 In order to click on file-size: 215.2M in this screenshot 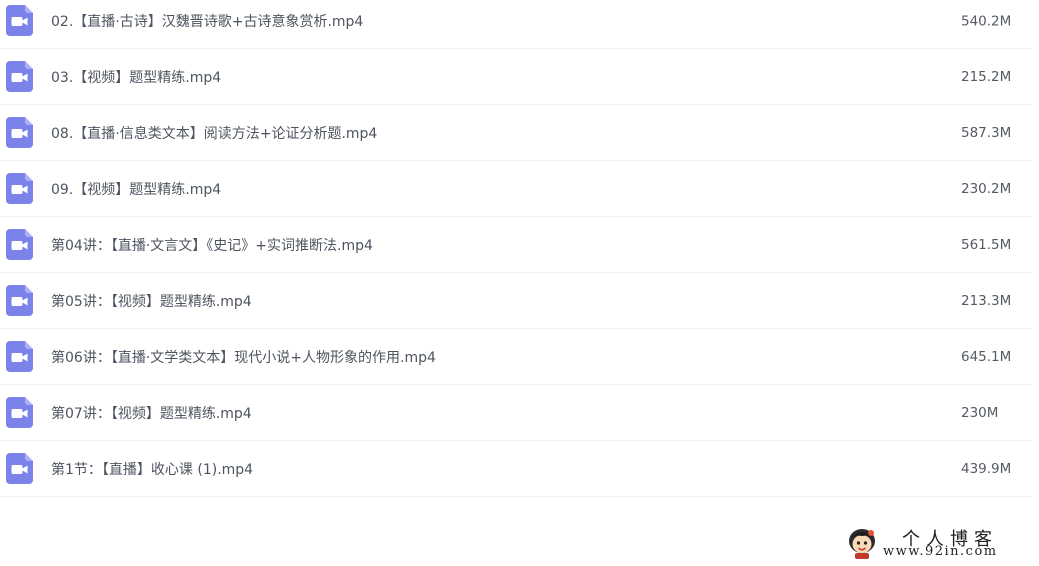, I will do `click(986, 76)`.